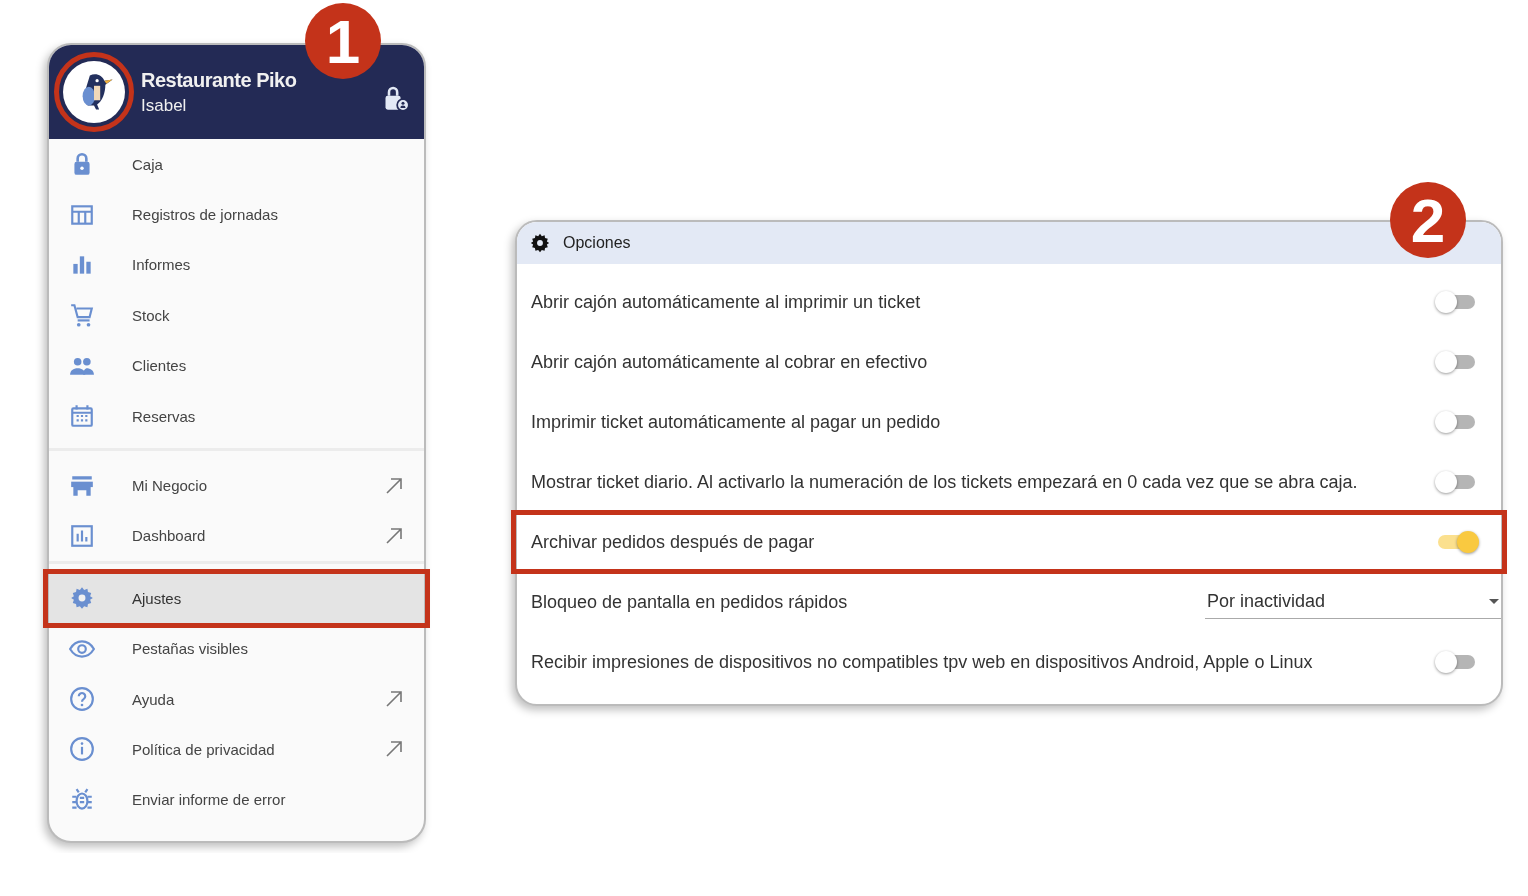 The width and height of the screenshot is (1528, 896). I want to click on menu-item: Ayuda, so click(236, 699).